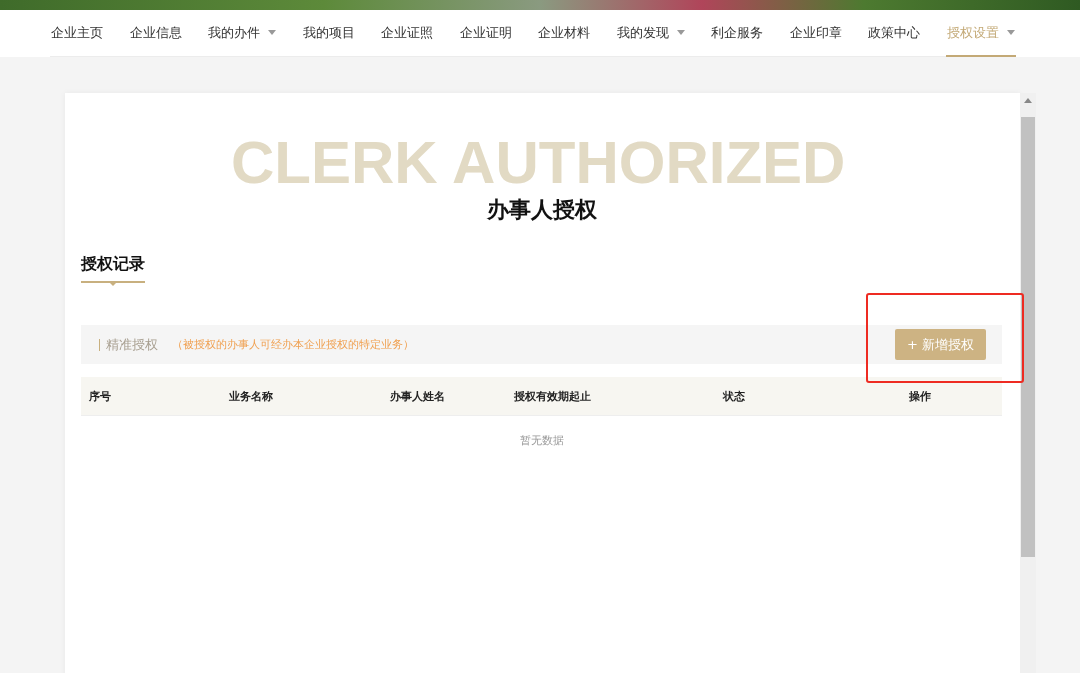 Image resolution: width=1080 pixels, height=673 pixels. I want to click on column-header: 状态, so click(734, 396).